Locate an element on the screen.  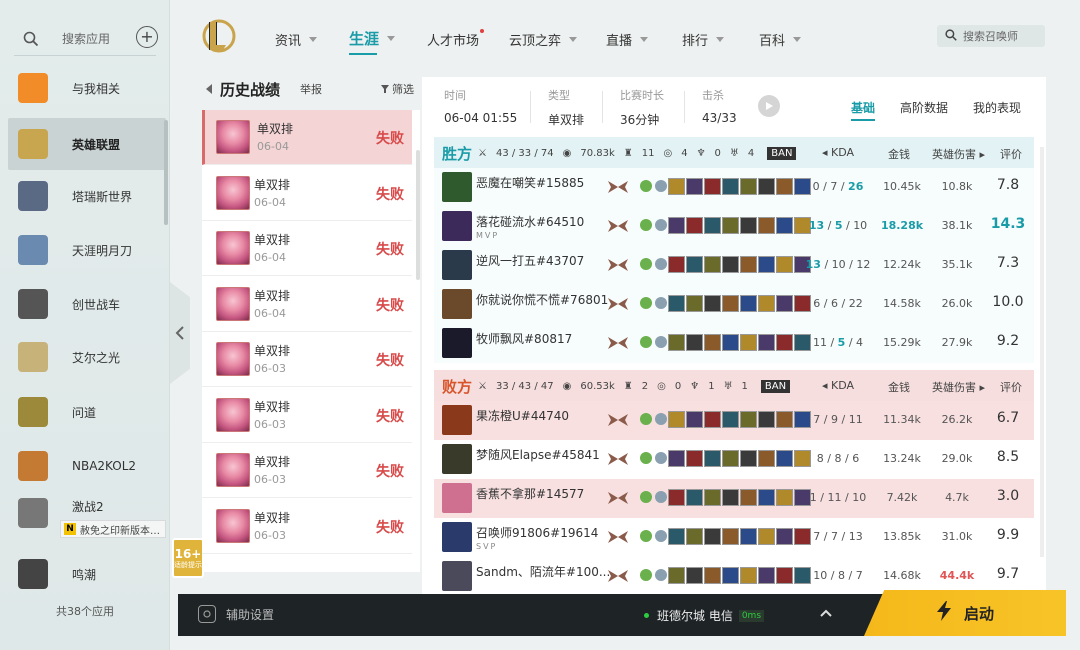
sidebar-item-6: 问道 is located at coordinates (87, 412).